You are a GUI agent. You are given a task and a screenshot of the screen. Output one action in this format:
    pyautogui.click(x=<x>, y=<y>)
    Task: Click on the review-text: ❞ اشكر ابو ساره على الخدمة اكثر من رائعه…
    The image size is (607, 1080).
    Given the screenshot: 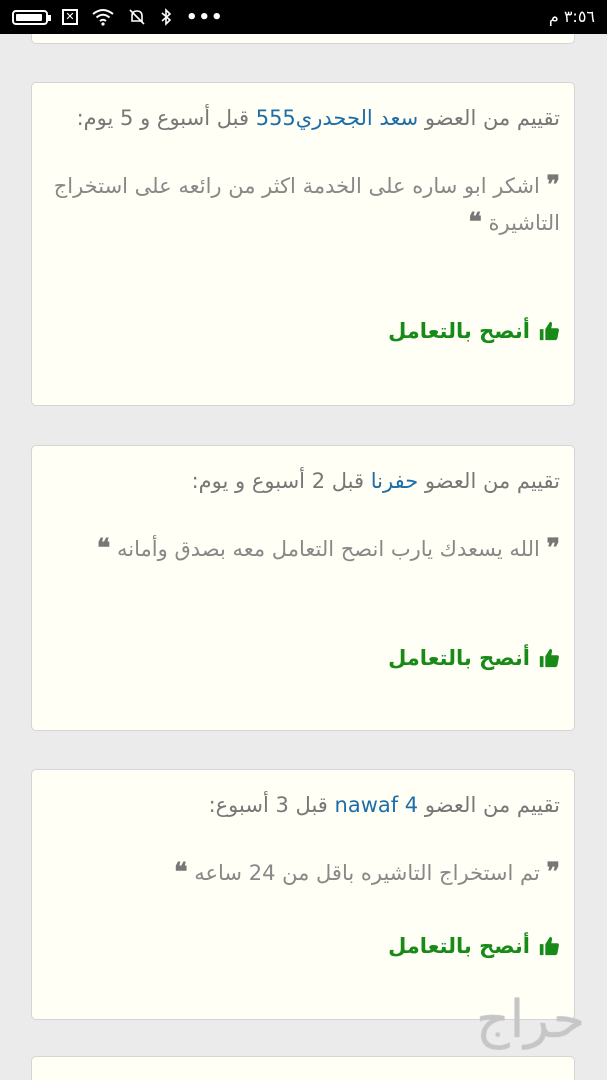 What is the action you would take?
    pyautogui.click(x=303, y=204)
    